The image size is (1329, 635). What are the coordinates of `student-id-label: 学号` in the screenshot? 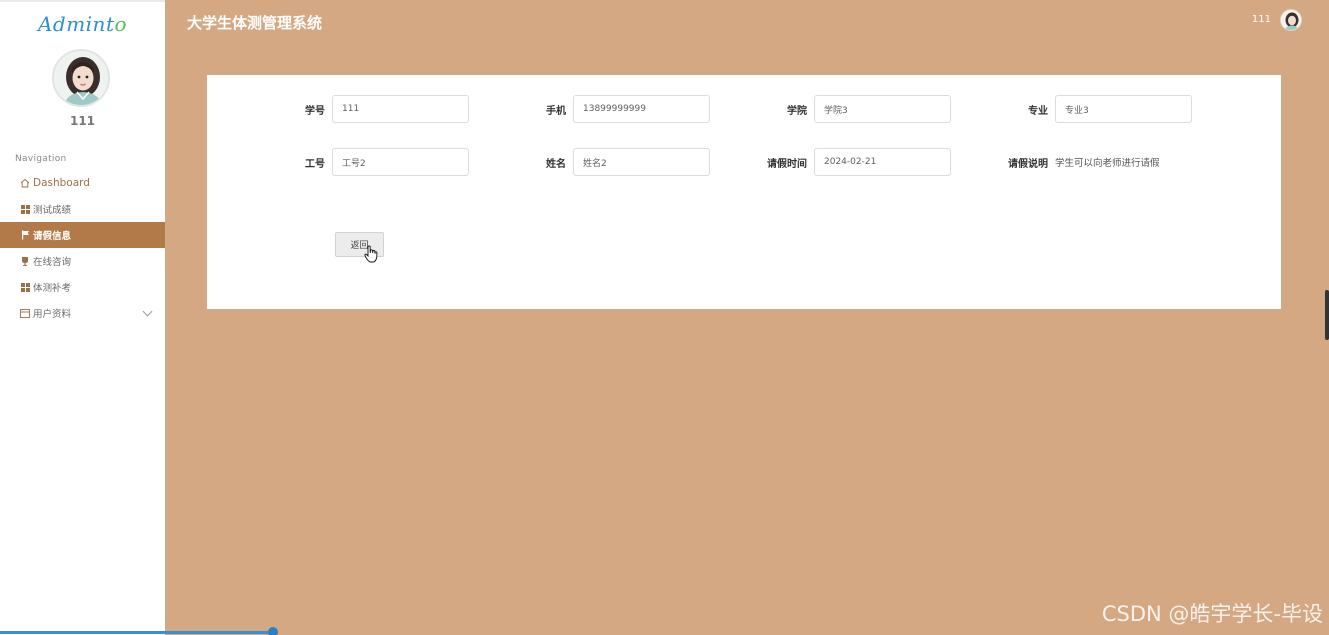 It's located at (315, 111).